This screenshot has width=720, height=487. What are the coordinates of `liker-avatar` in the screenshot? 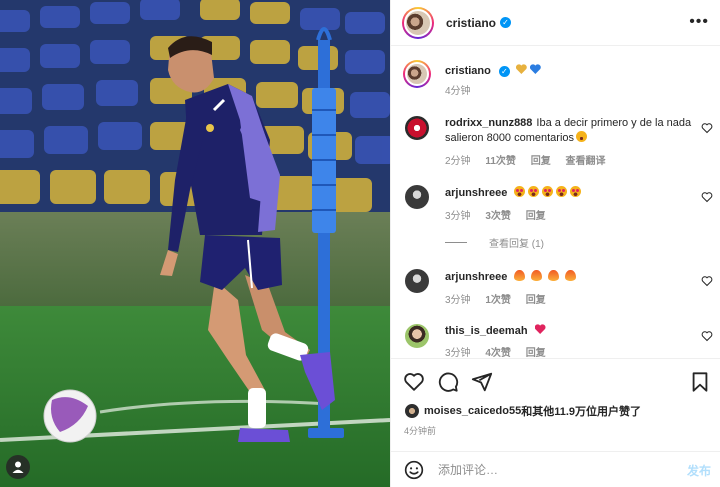 It's located at (412, 411).